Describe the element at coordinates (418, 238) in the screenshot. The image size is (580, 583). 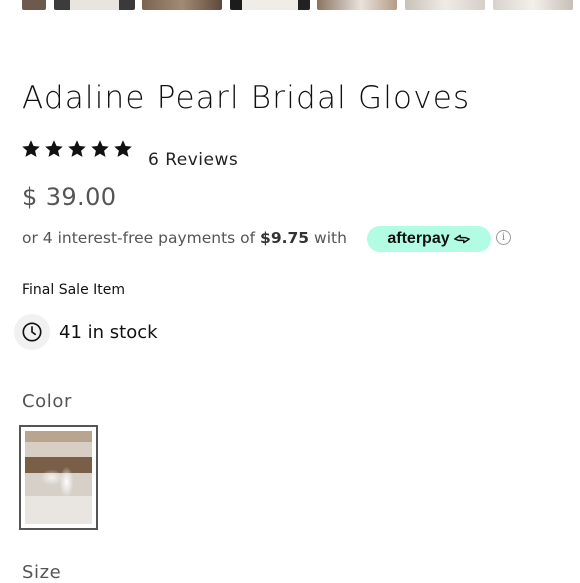
I see `afterpay-label: afterpay` at that location.